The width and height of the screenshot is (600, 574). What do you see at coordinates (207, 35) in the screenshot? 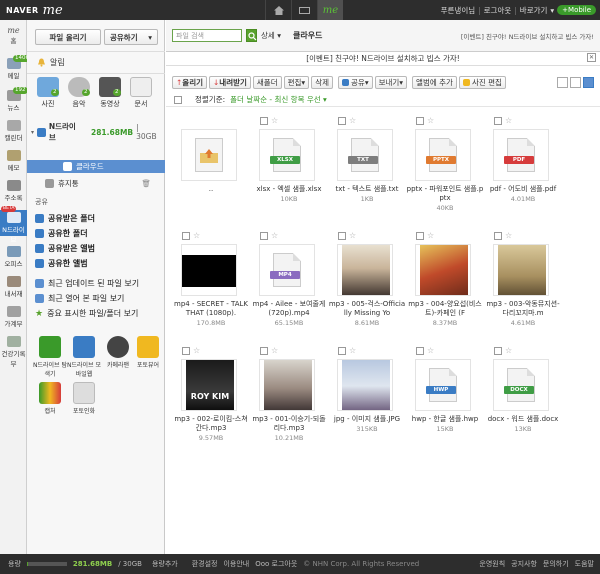
I see `file-search-input: 파일 검색` at bounding box center [207, 35].